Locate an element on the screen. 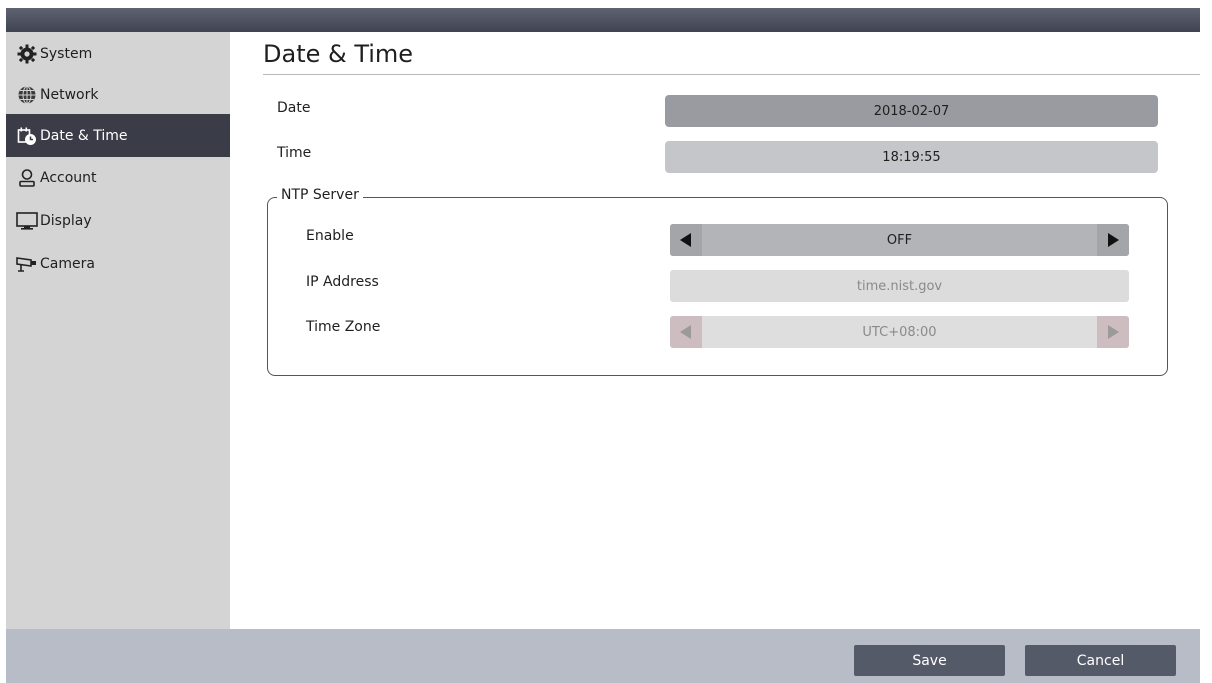 The width and height of the screenshot is (1212, 683). date-label: Date is located at coordinates (294, 108).